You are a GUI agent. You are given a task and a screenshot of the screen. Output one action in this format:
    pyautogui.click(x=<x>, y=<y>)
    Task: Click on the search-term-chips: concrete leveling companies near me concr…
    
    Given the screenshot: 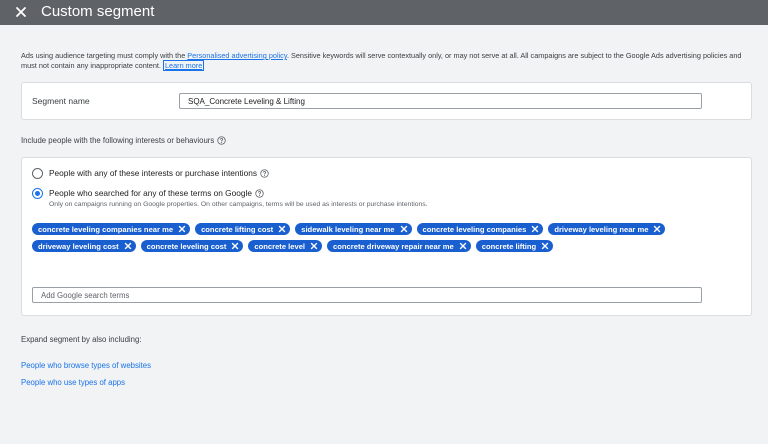 What is the action you would take?
    pyautogui.click(x=387, y=237)
    